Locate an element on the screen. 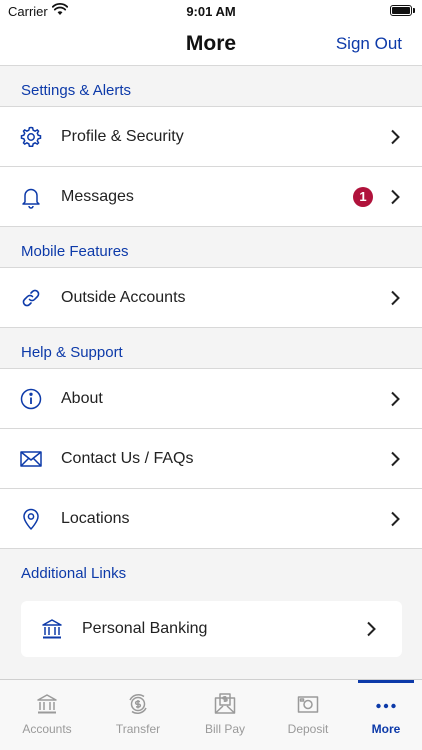 The height and width of the screenshot is (750, 422). menu-item-label: About is located at coordinates (82, 398).